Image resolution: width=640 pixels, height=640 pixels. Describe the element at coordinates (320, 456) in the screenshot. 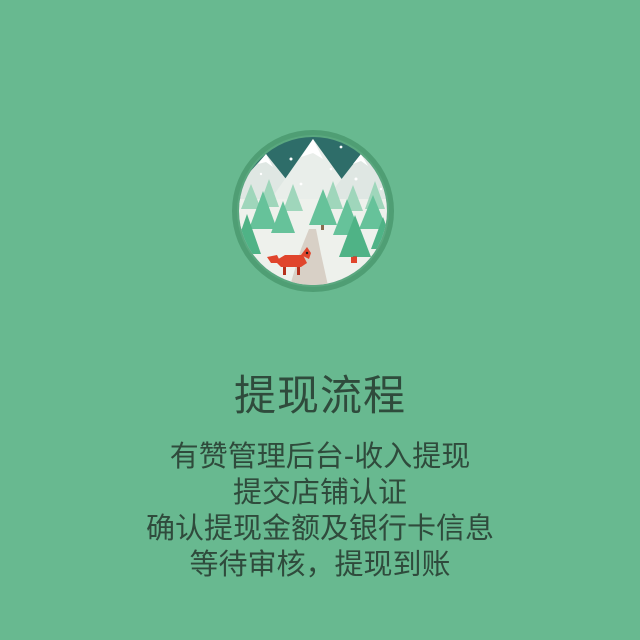

I see `step-item: 有赞管理后台-收入提现` at that location.